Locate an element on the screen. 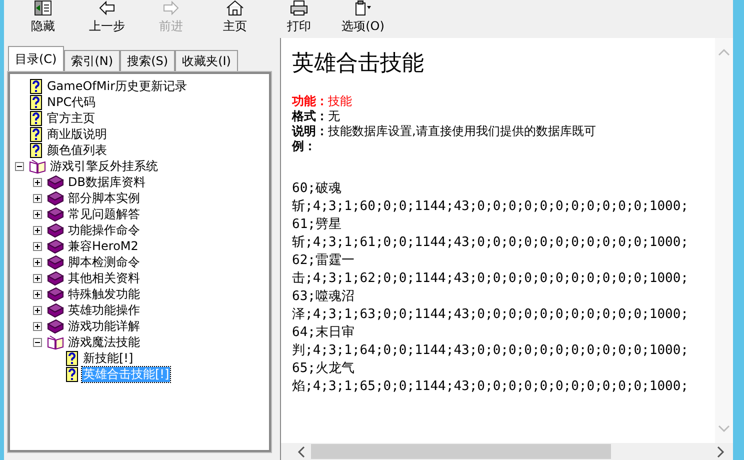 The image size is (744, 460). tree-item: 官方主页 is located at coordinates (71, 118).